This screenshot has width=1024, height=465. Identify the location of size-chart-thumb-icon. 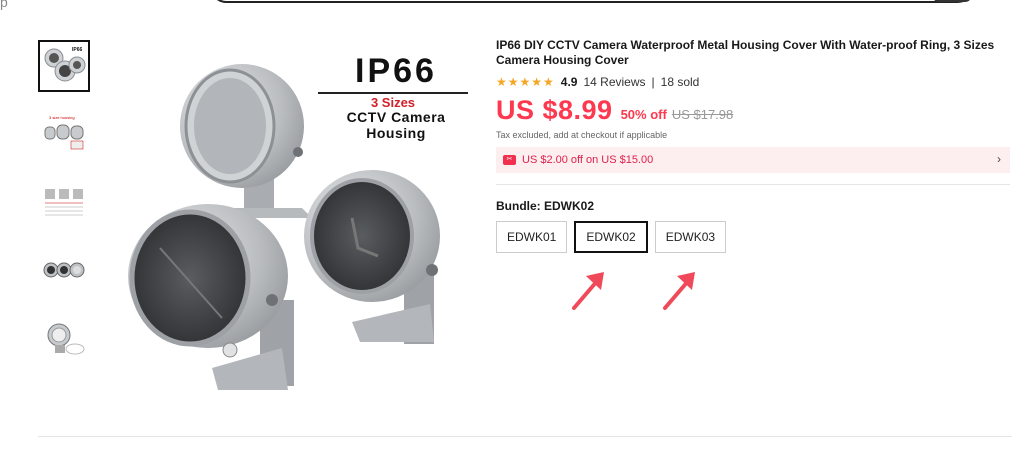
(64, 202).